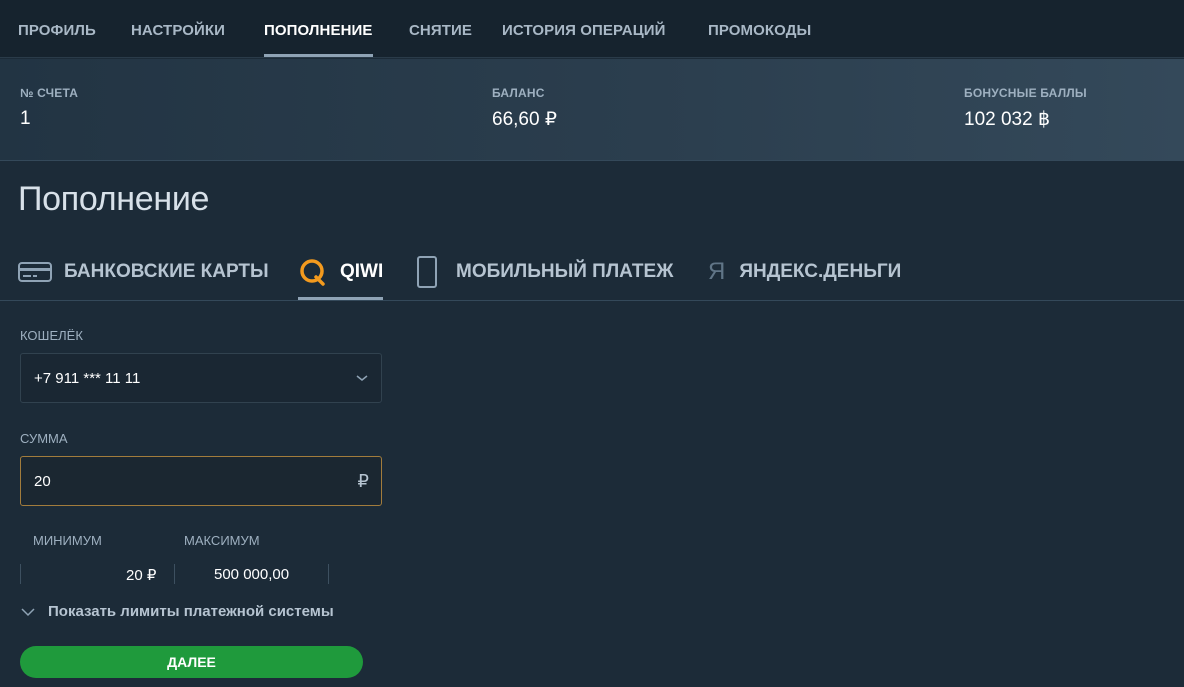 The height and width of the screenshot is (687, 1184). What do you see at coordinates (313, 272) in the screenshot?
I see `qiwi-icon` at bounding box center [313, 272].